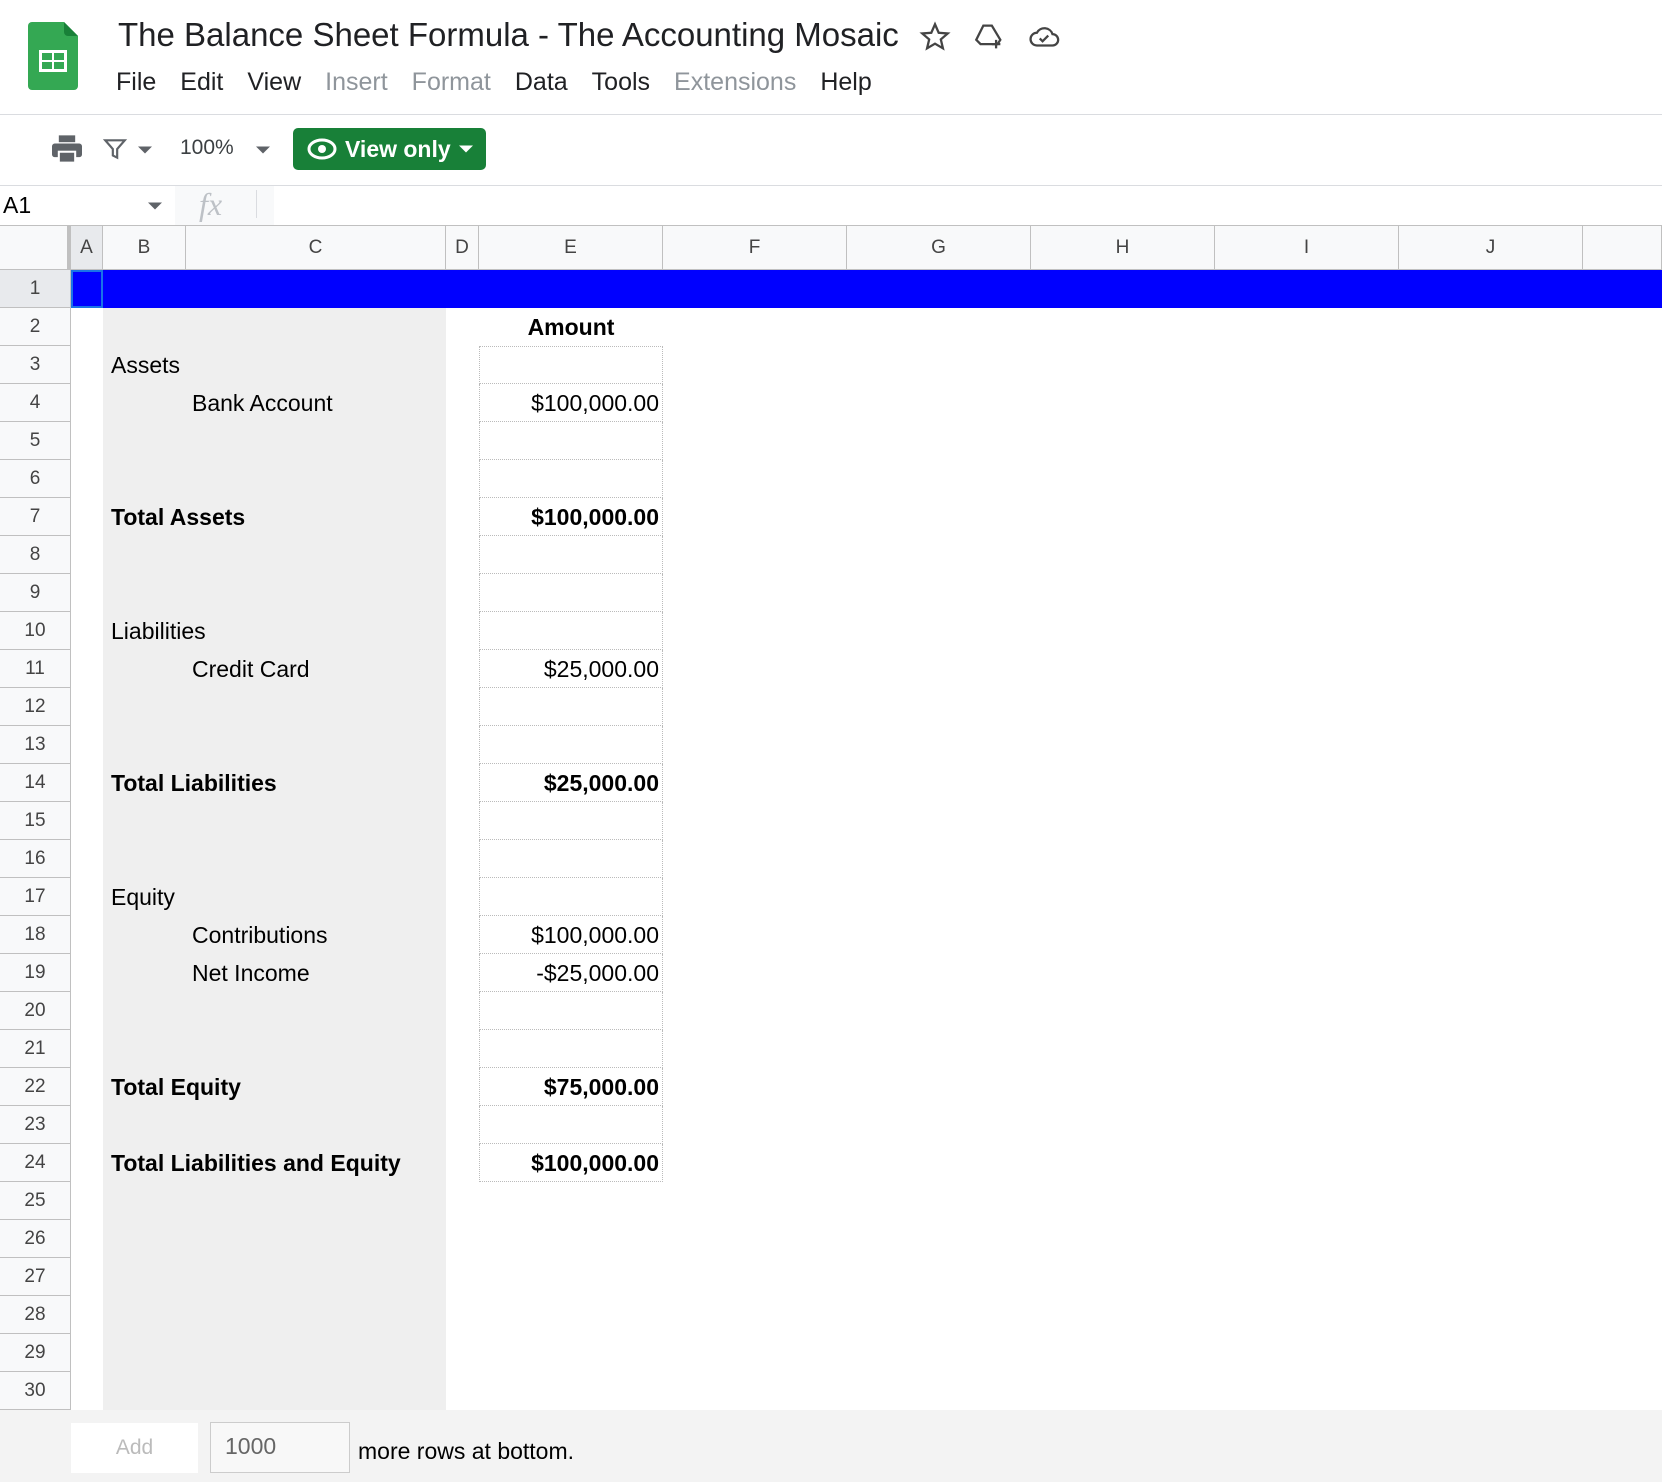 The width and height of the screenshot is (1662, 1482). What do you see at coordinates (143, 897) in the screenshot?
I see `line-label: Equity` at bounding box center [143, 897].